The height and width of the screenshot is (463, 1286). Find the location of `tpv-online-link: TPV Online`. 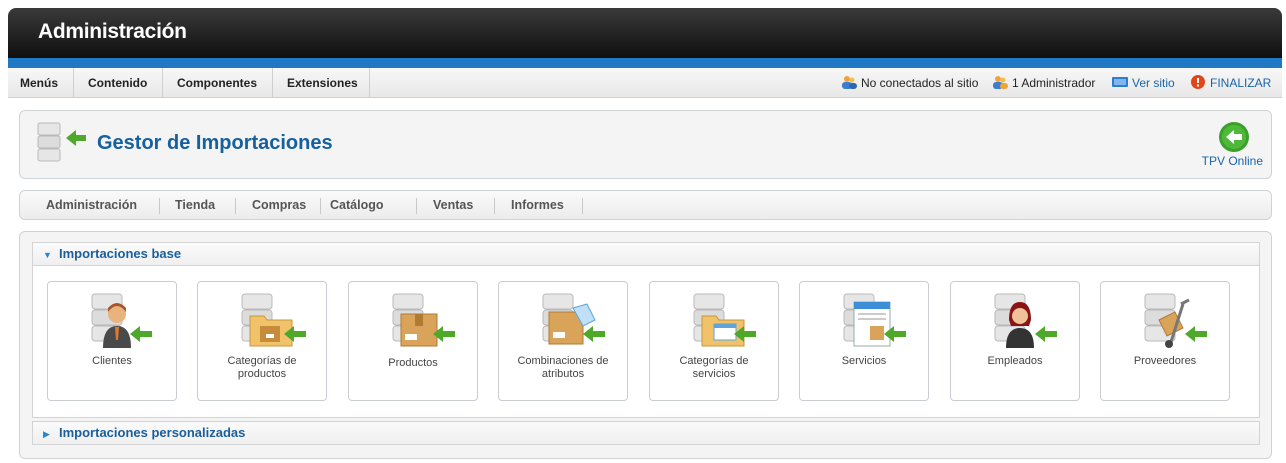

tpv-online-link: TPV Online is located at coordinates (1232, 161).